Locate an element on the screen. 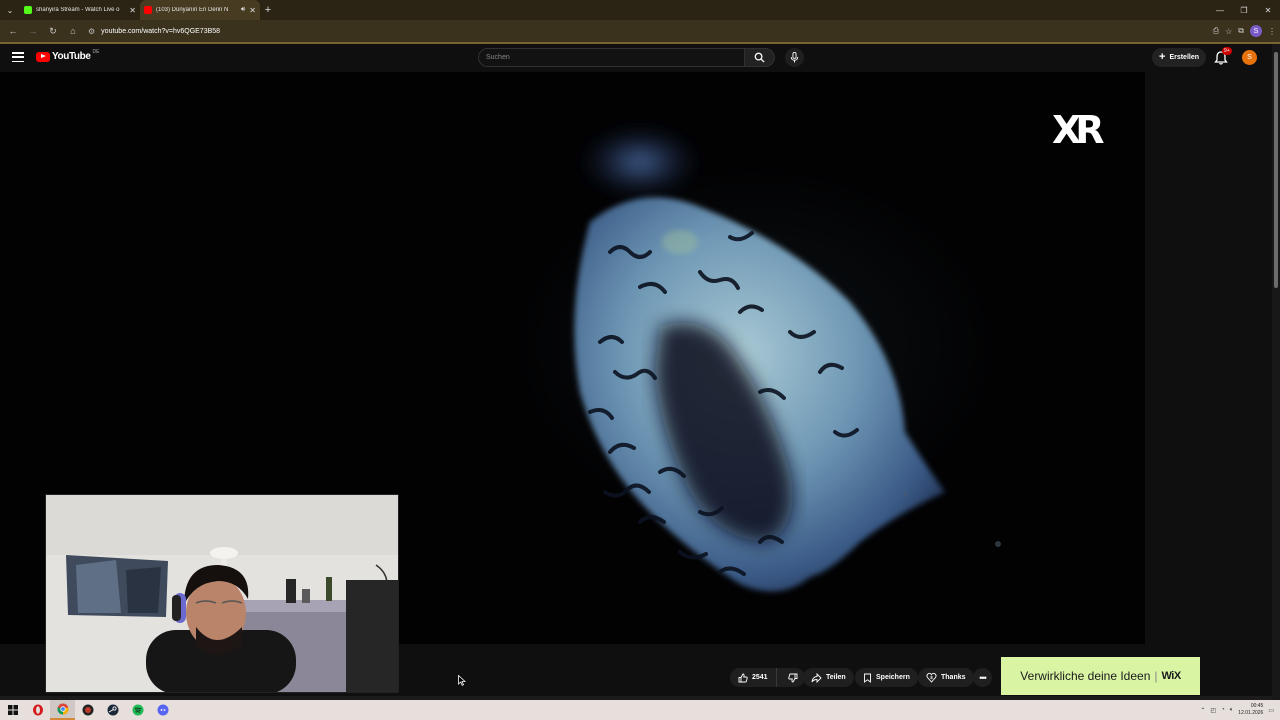  forward-icon: → is located at coordinates (33, 31).